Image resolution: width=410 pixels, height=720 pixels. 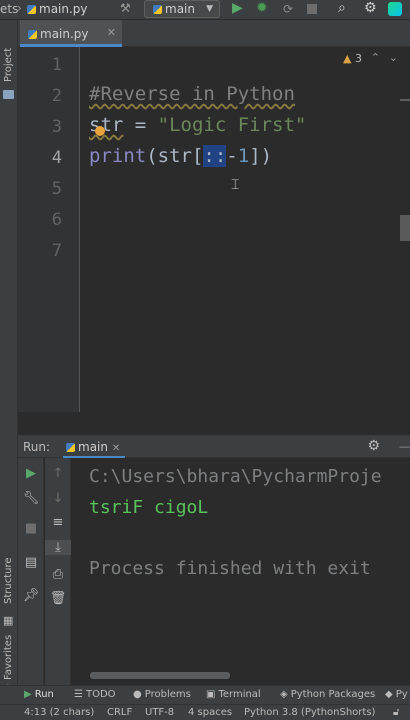 What do you see at coordinates (405, 100) in the screenshot?
I see `scrollbar-marker` at bounding box center [405, 100].